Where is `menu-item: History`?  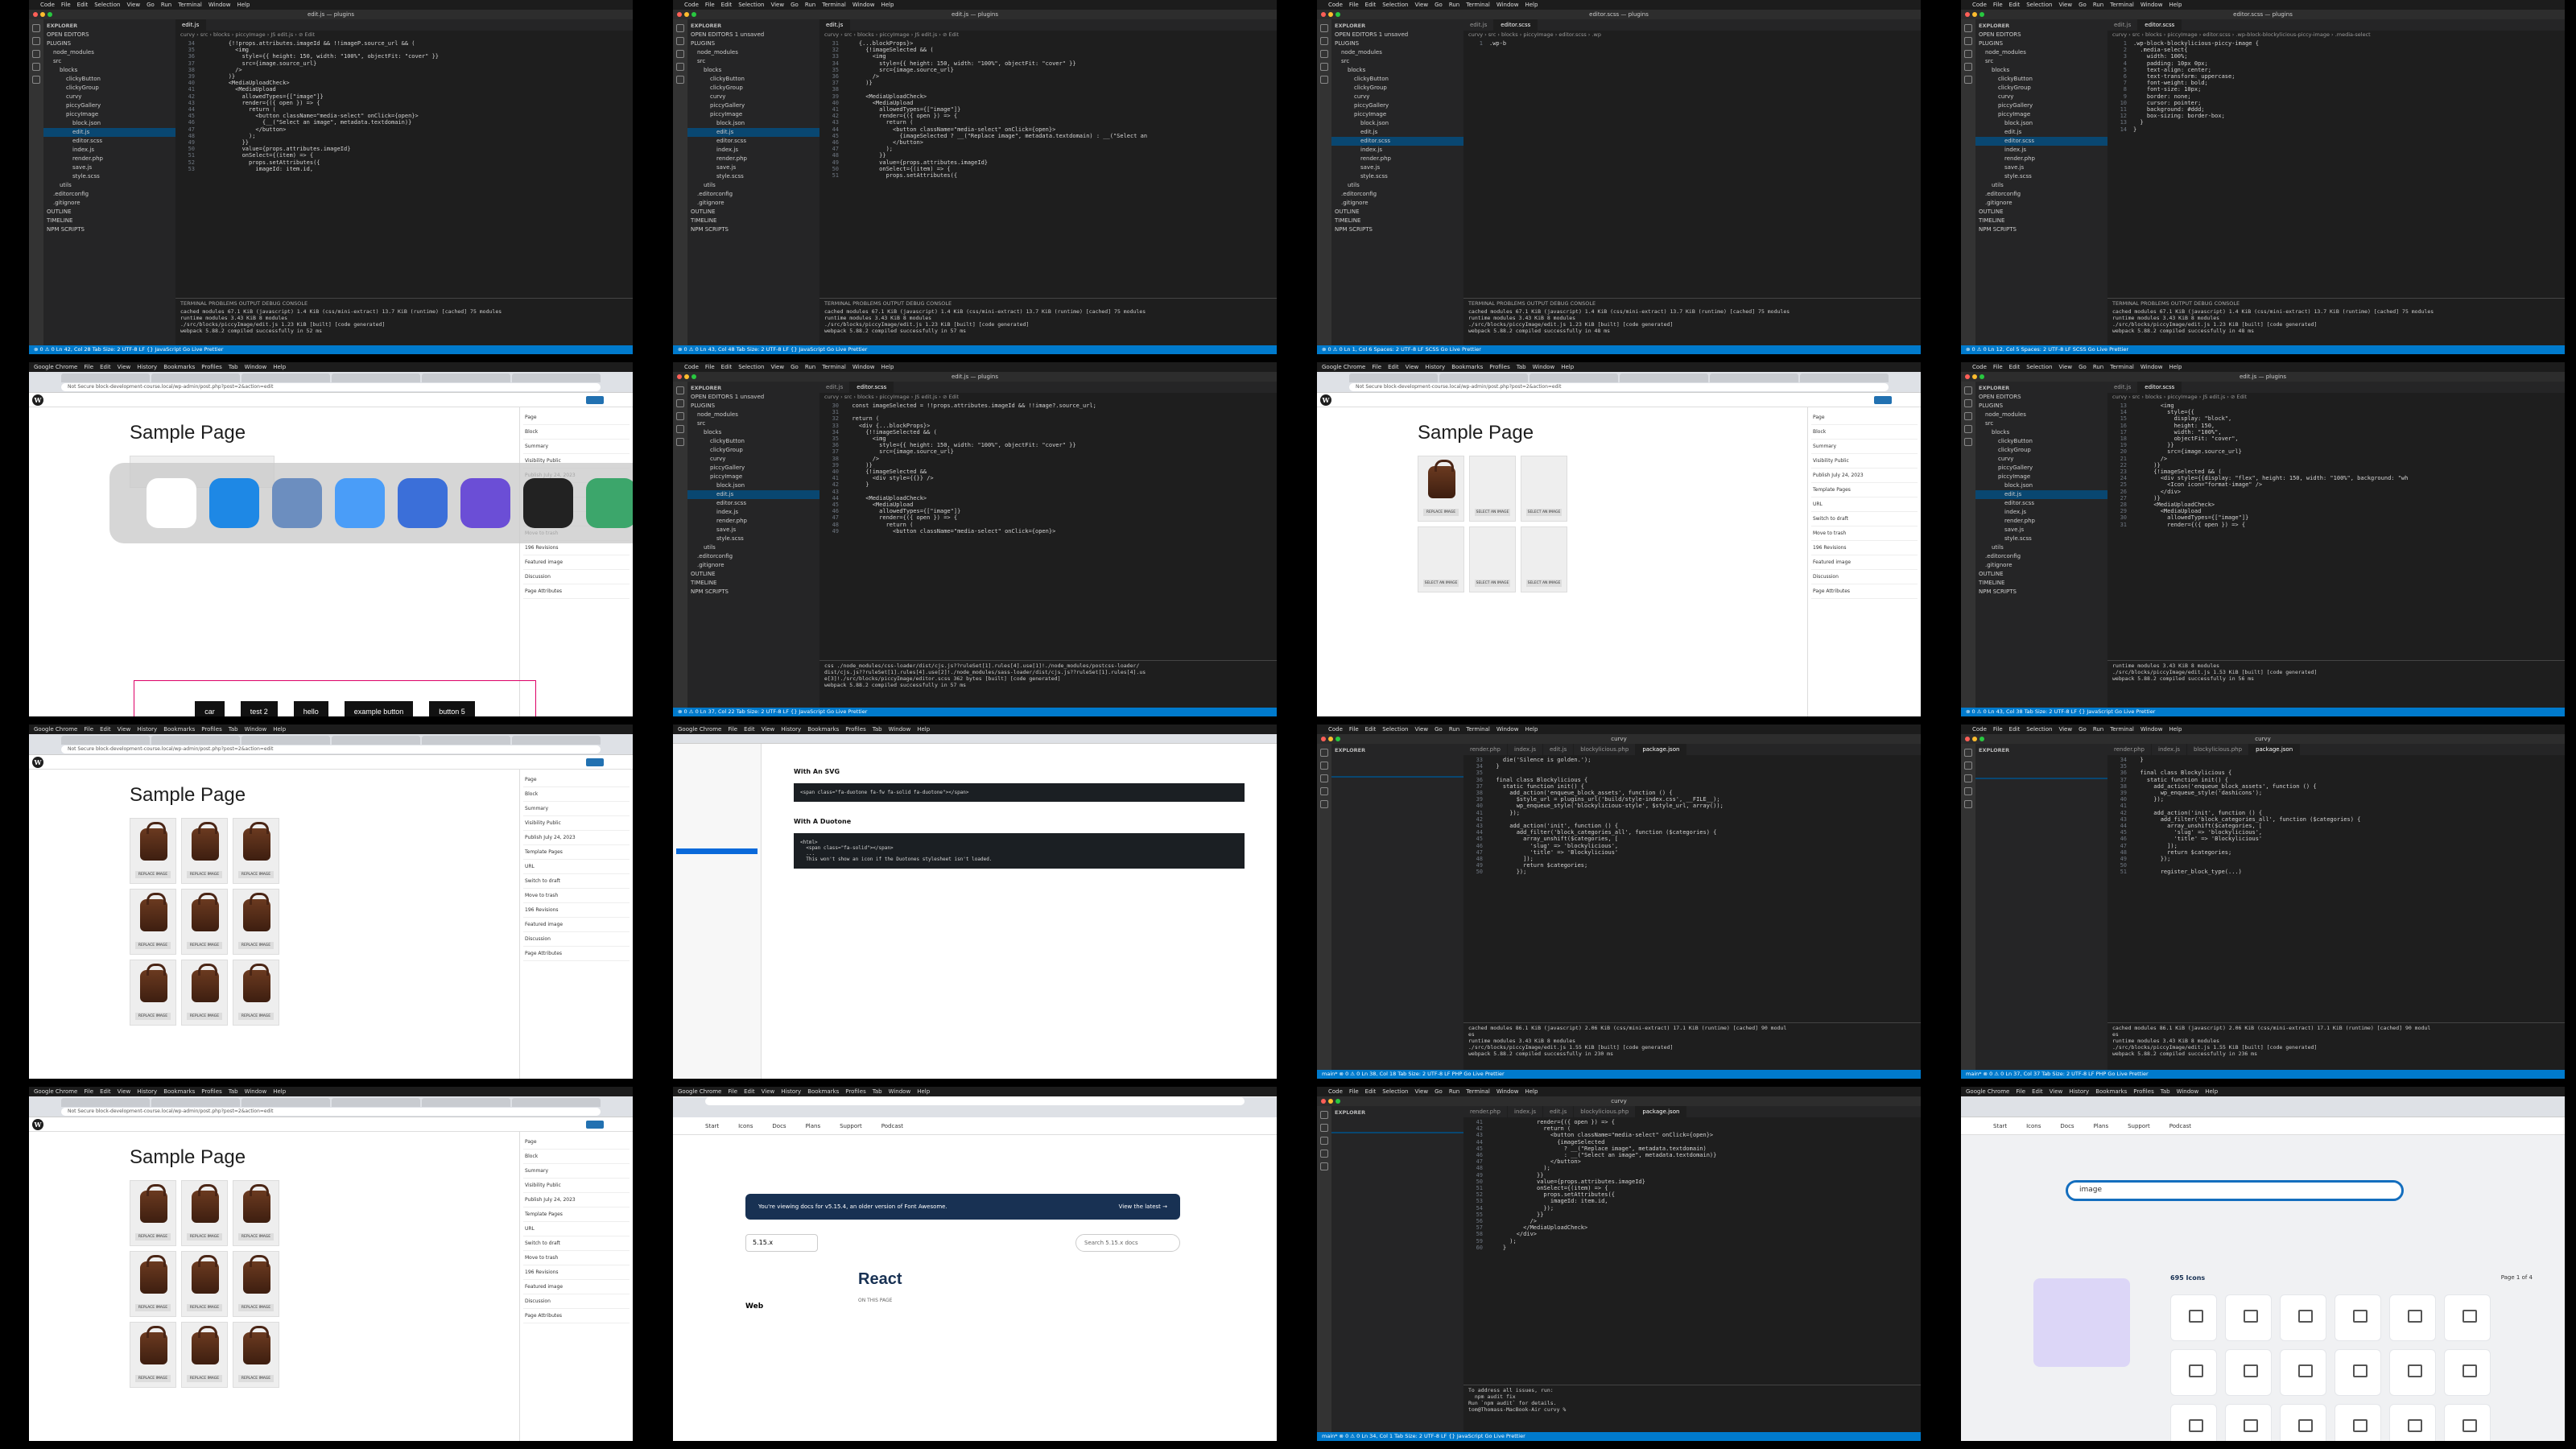
menu-item: History is located at coordinates (2079, 1091).